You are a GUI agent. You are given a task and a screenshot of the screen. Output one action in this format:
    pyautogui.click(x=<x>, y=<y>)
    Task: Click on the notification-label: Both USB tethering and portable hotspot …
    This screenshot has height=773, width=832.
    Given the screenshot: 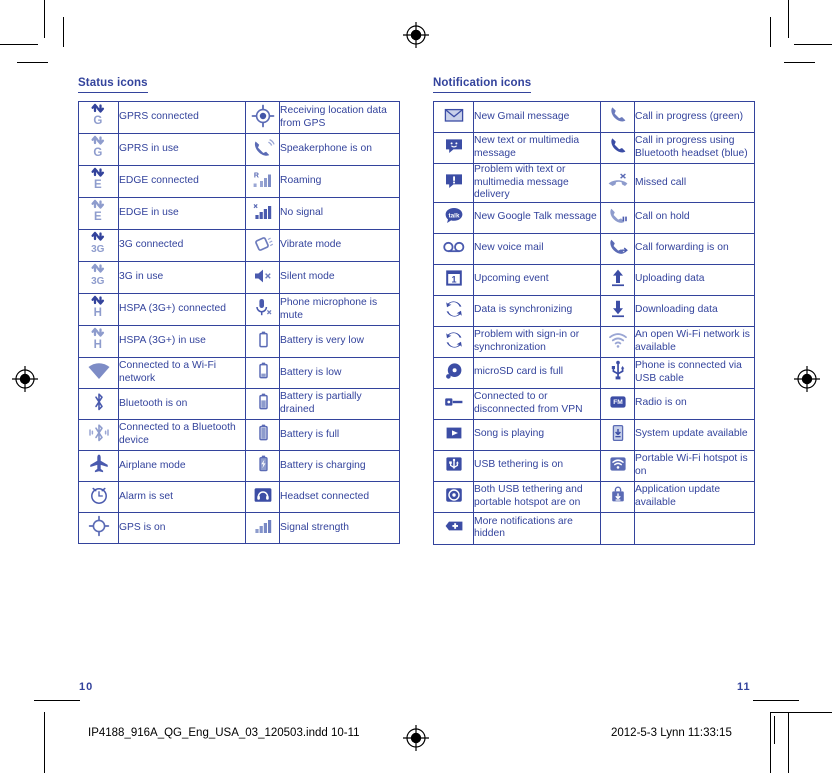 What is the action you would take?
    pyautogui.click(x=537, y=496)
    